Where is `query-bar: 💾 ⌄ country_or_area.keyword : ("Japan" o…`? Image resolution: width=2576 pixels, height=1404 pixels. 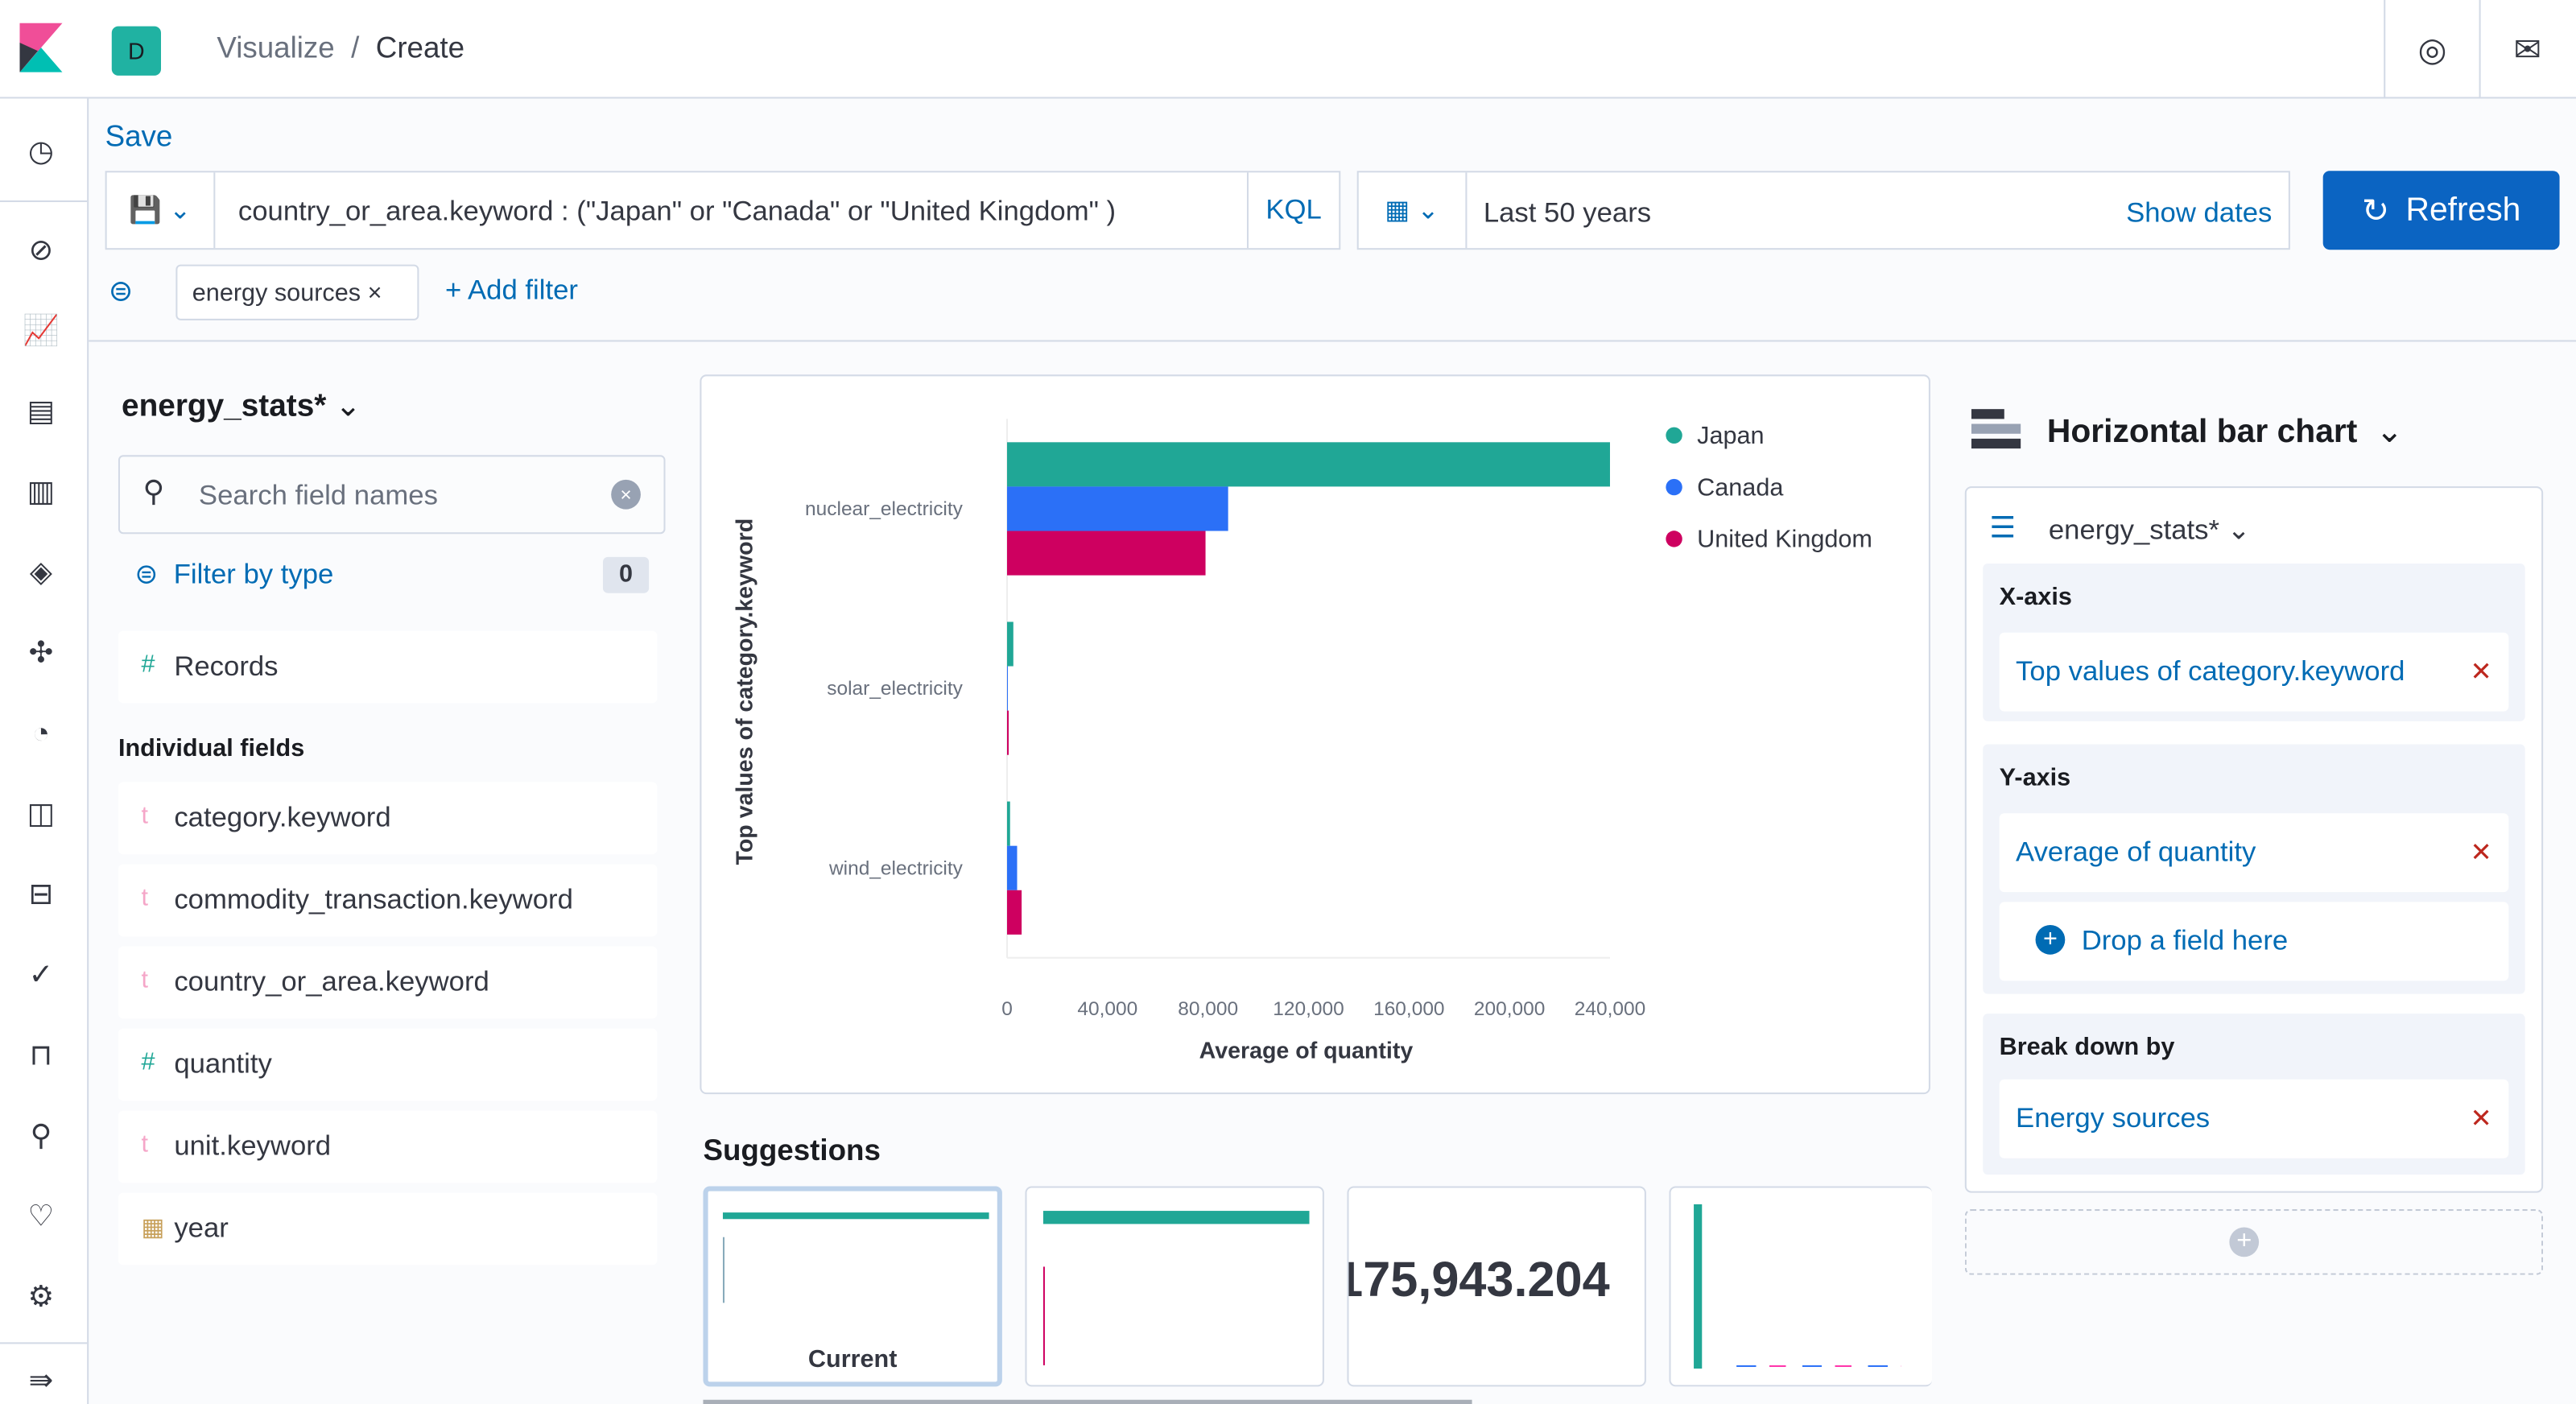 query-bar: 💾 ⌄ country_or_area.keyword : ("Japan" o… is located at coordinates (723, 210).